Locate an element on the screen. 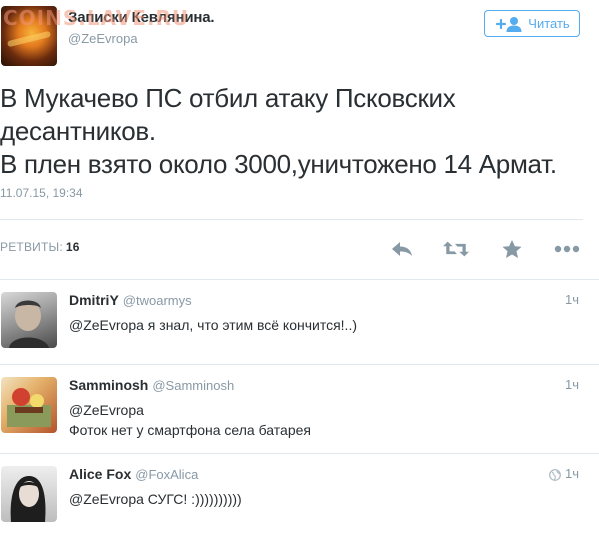  retweet-stats: РЕТВИТЫ: 16 is located at coordinates (40, 247).